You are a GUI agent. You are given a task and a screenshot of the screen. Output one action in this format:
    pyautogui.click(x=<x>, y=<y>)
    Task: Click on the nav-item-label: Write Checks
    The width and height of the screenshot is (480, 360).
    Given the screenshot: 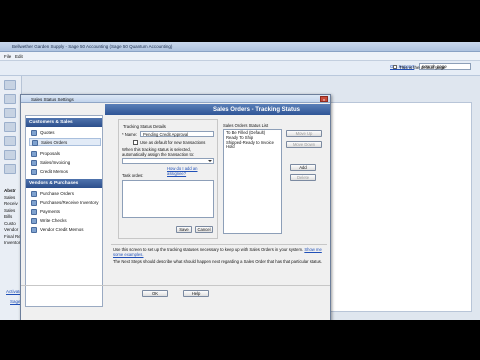 What is the action you would take?
    pyautogui.click(x=53, y=220)
    